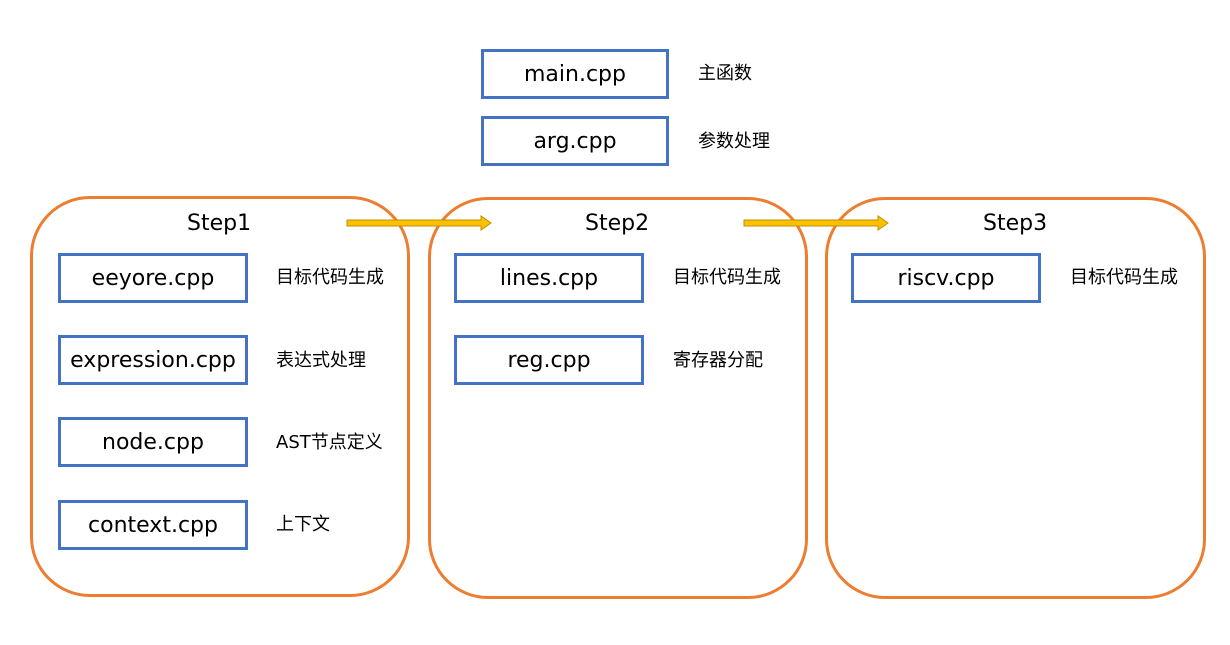 The width and height of the screenshot is (1230, 645). Describe the element at coordinates (718, 360) in the screenshot. I see `reg-cpp-desc: 寄存器分配` at that location.